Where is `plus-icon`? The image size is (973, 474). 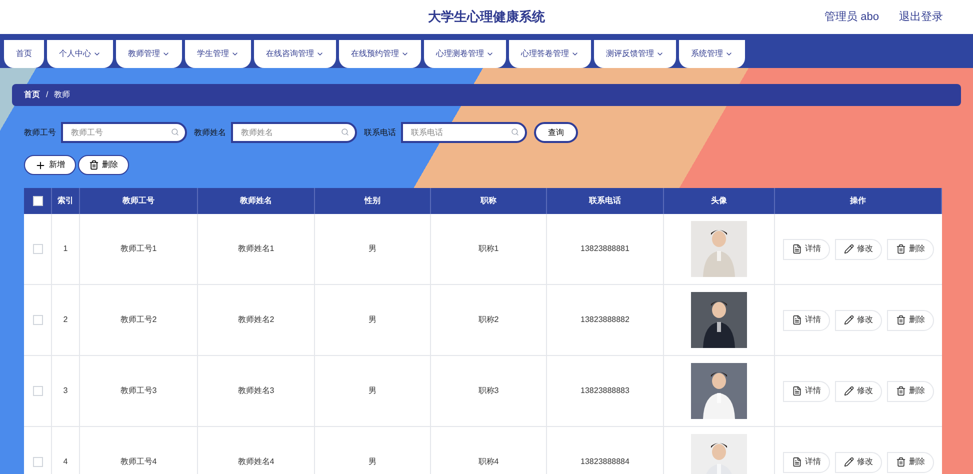 plus-icon is located at coordinates (40, 165).